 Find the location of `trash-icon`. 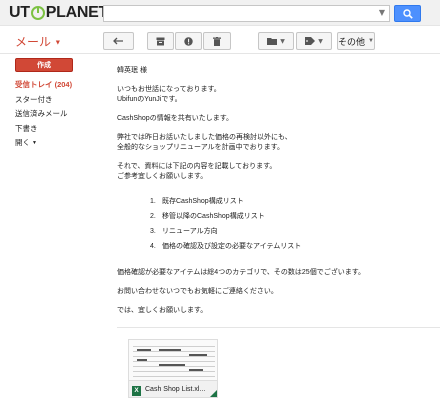

trash-icon is located at coordinates (217, 41).